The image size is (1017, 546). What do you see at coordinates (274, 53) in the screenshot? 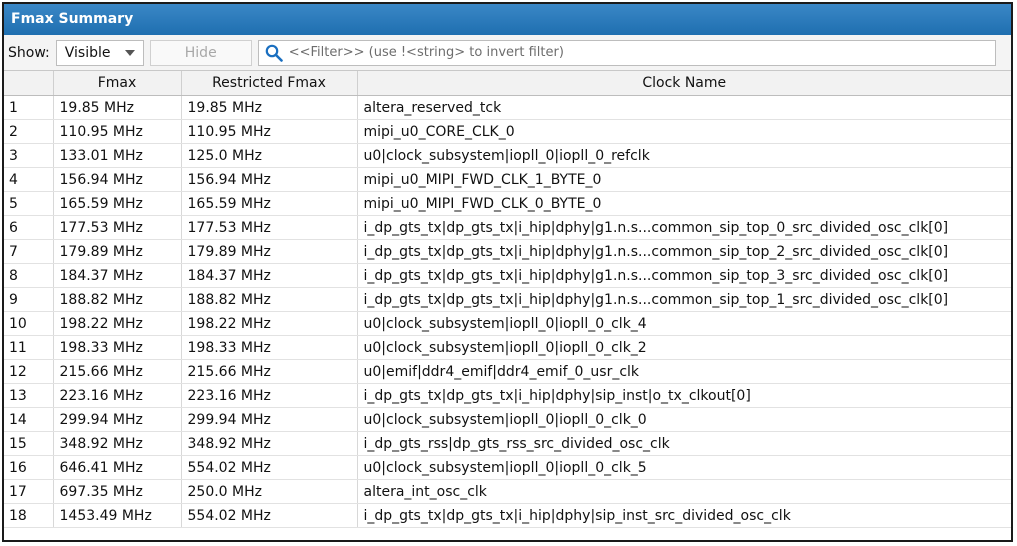
I see `search-icon` at bounding box center [274, 53].